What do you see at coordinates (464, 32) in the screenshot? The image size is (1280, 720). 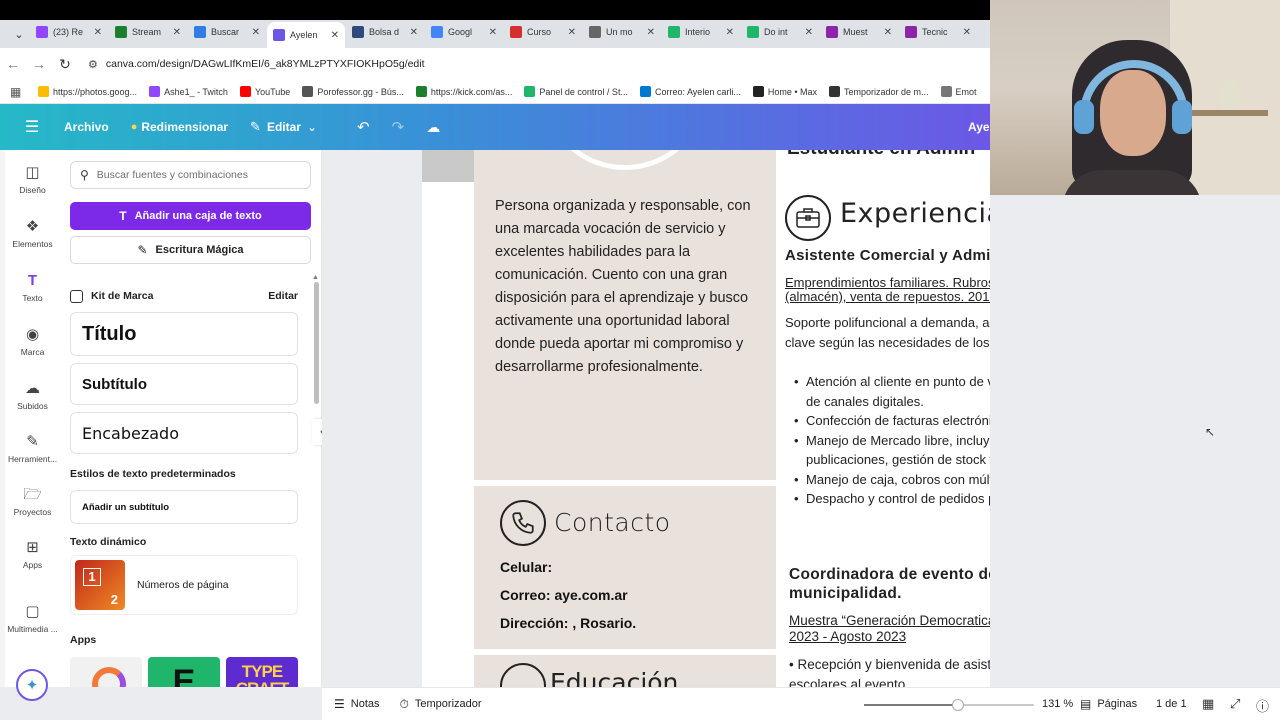 I see `browser-tab: Googl ✕` at bounding box center [464, 32].